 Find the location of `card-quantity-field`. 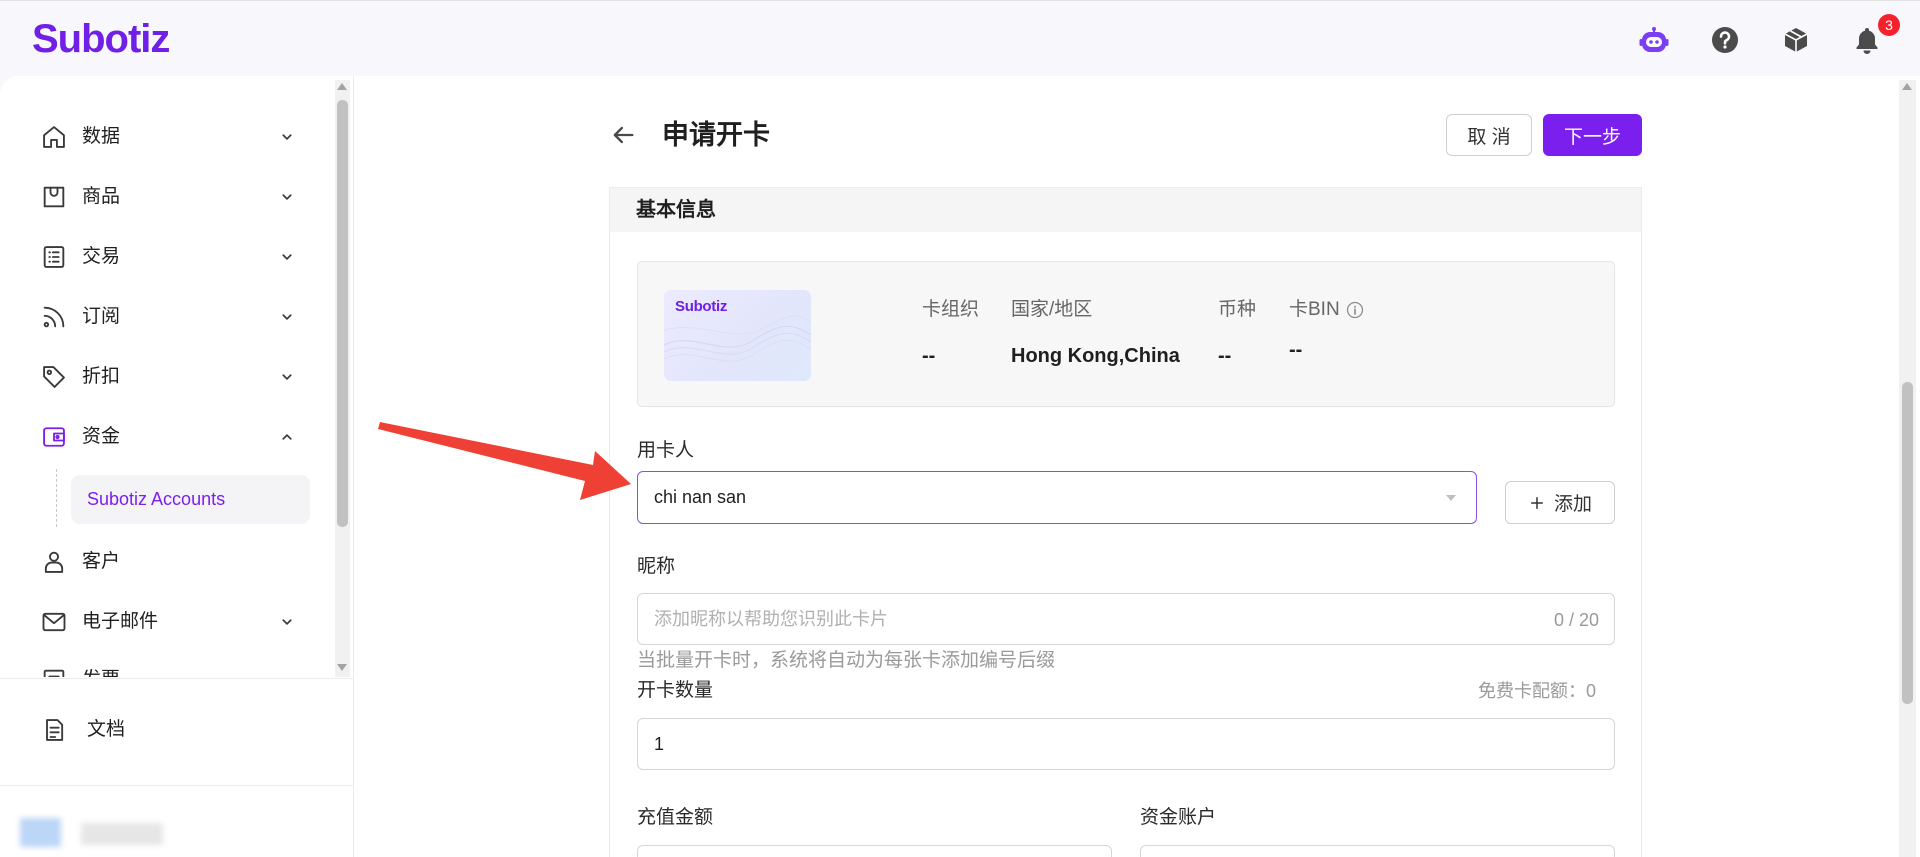

card-quantity-field is located at coordinates (1126, 744).